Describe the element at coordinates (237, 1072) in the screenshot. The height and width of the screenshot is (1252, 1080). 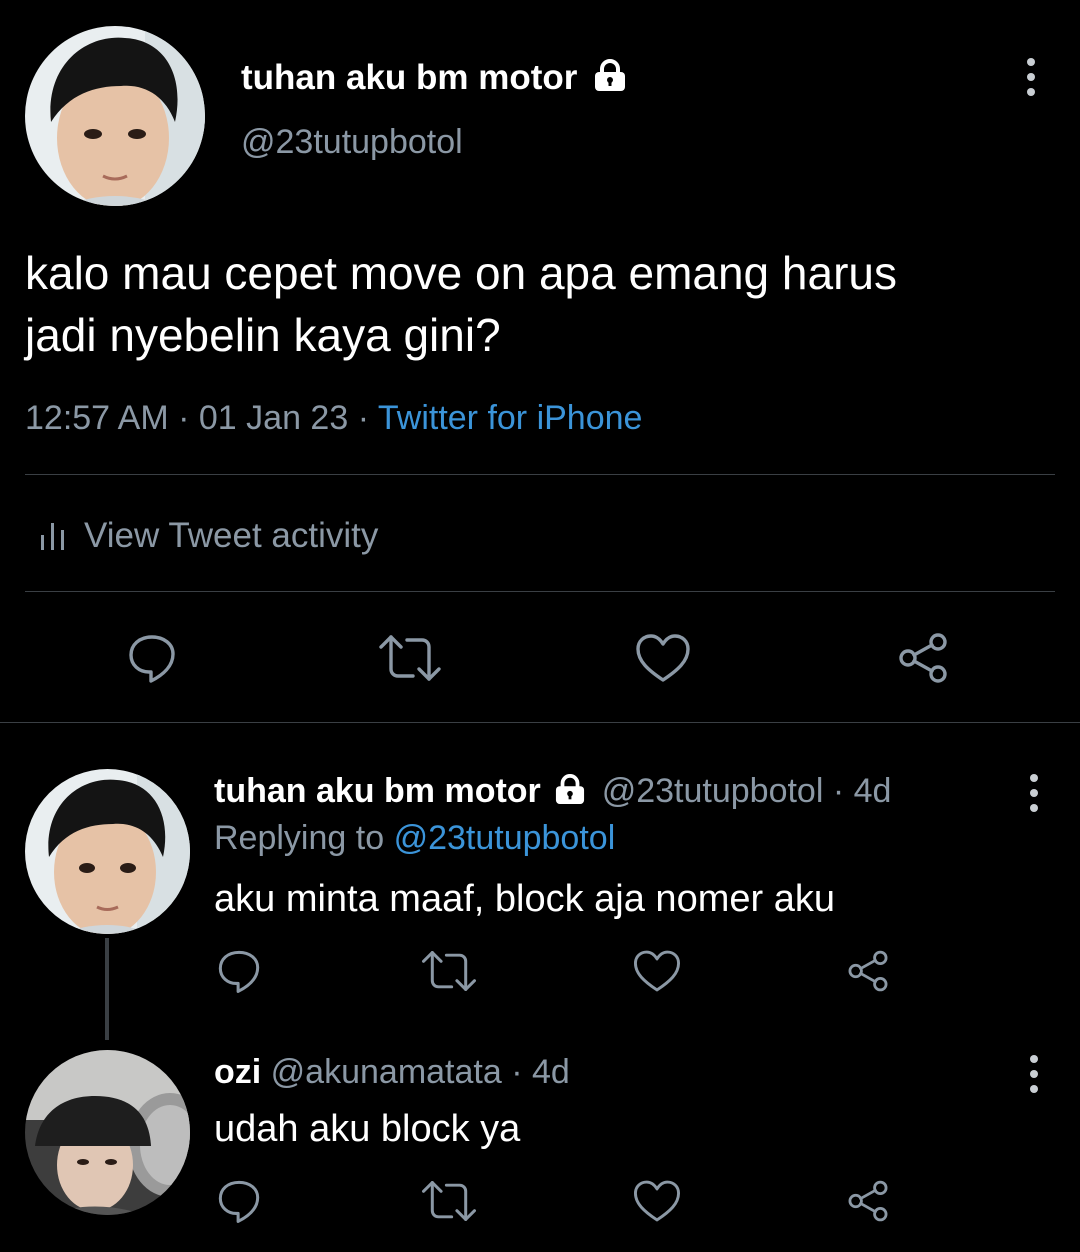
I see `author-name: ozi` at that location.